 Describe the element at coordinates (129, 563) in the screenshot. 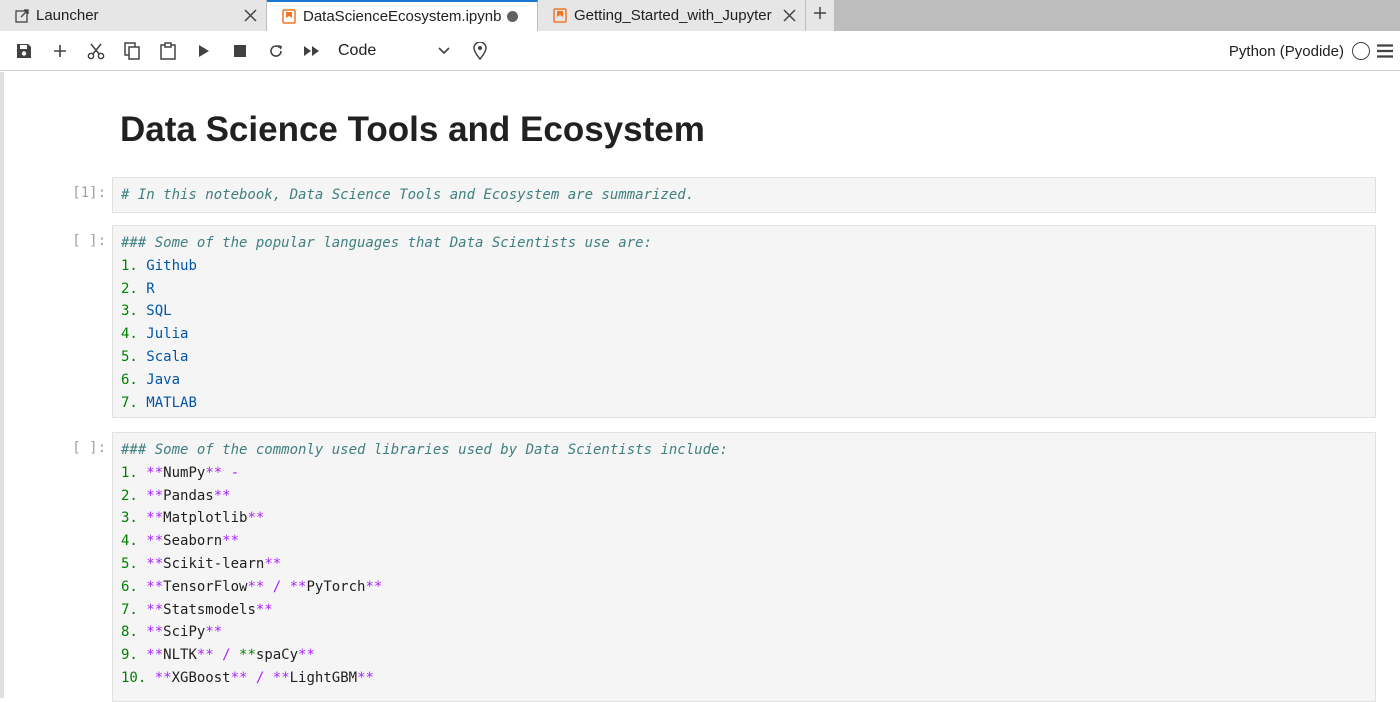

I see `list-number: 5.` at that location.